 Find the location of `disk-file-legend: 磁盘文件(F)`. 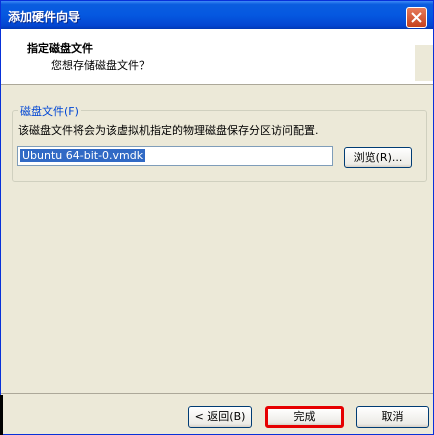

disk-file-legend: 磁盘文件(F) is located at coordinates (49, 111).